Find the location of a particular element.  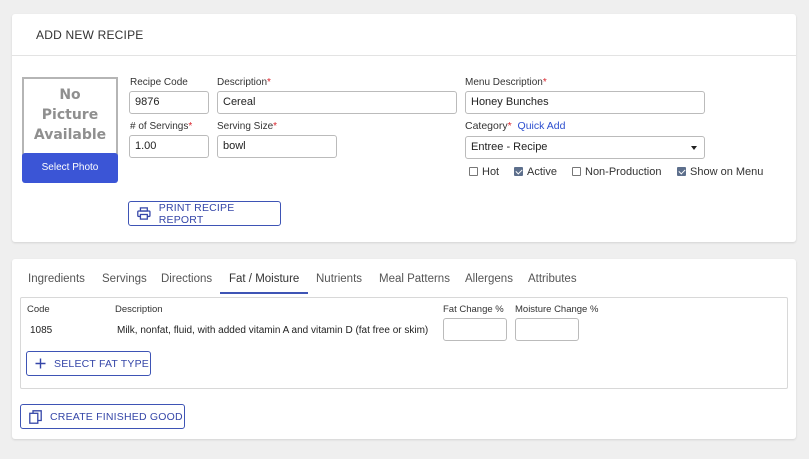

recipe-code-label: Recipe Code is located at coordinates (159, 82).